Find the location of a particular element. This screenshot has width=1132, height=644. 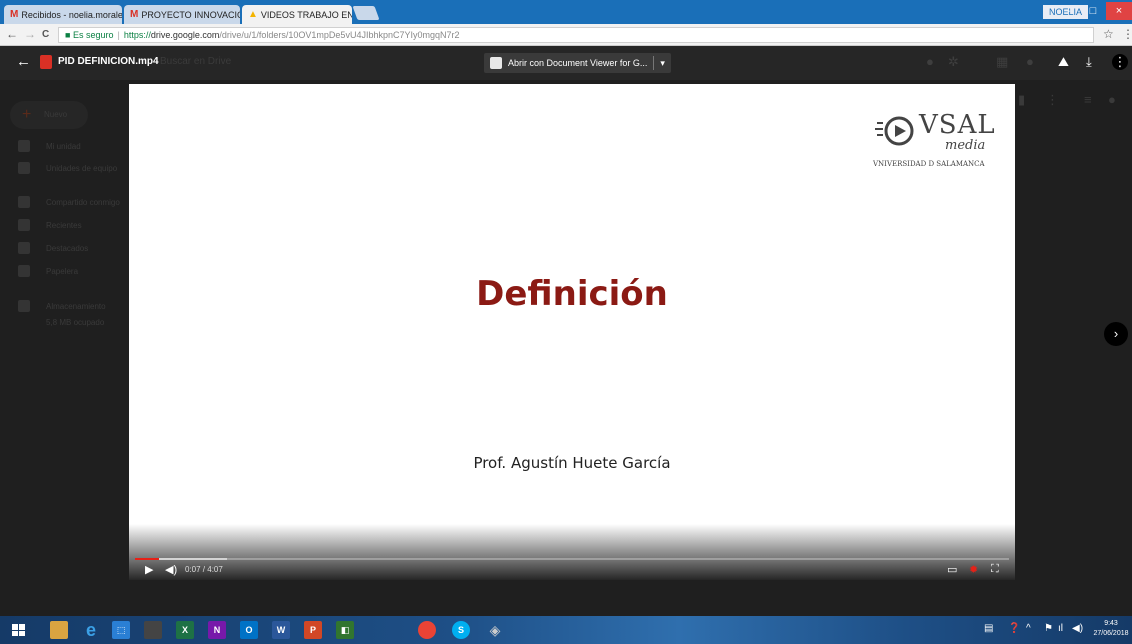

play-camera-icon is located at coordinates (894, 131).